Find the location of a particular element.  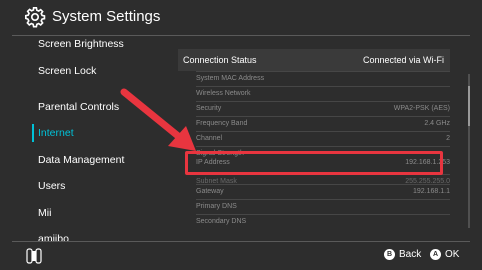

scrollbar-thumb is located at coordinates (469, 106).